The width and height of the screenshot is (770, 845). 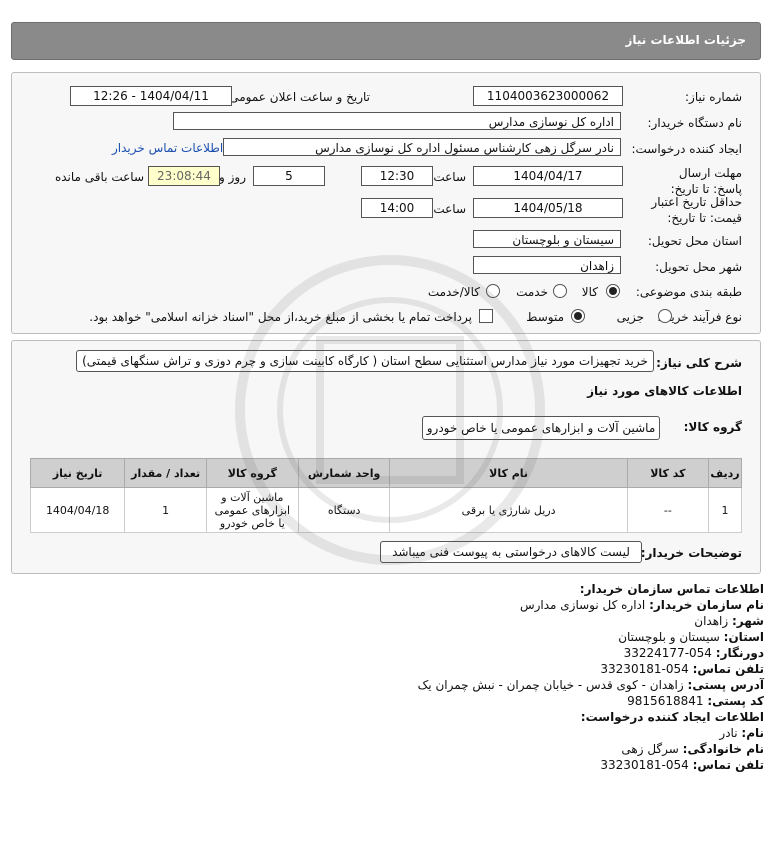 What do you see at coordinates (99, 177) in the screenshot?
I see `remaining-label: ساعت باقی مانده` at bounding box center [99, 177].